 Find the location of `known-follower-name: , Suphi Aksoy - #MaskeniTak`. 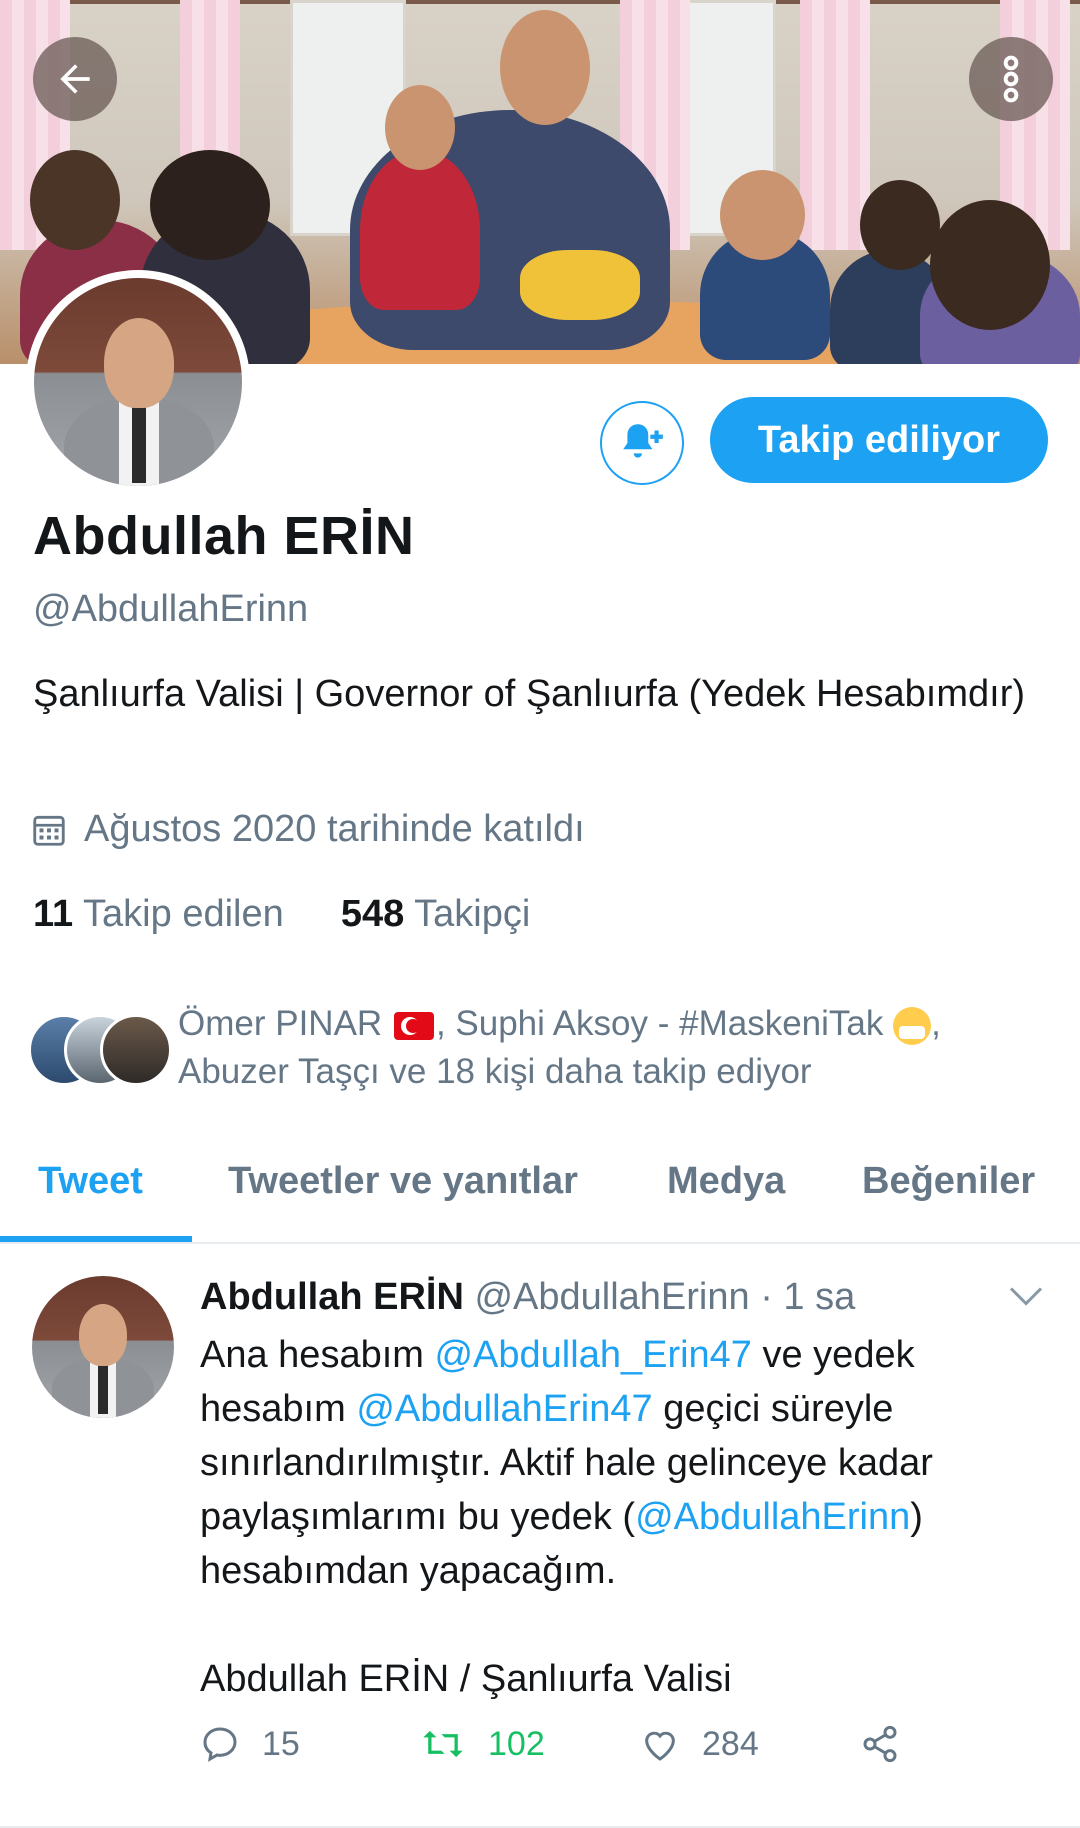

known-follower-name: , Suphi Aksoy - #MaskeniTak is located at coordinates (659, 1023).